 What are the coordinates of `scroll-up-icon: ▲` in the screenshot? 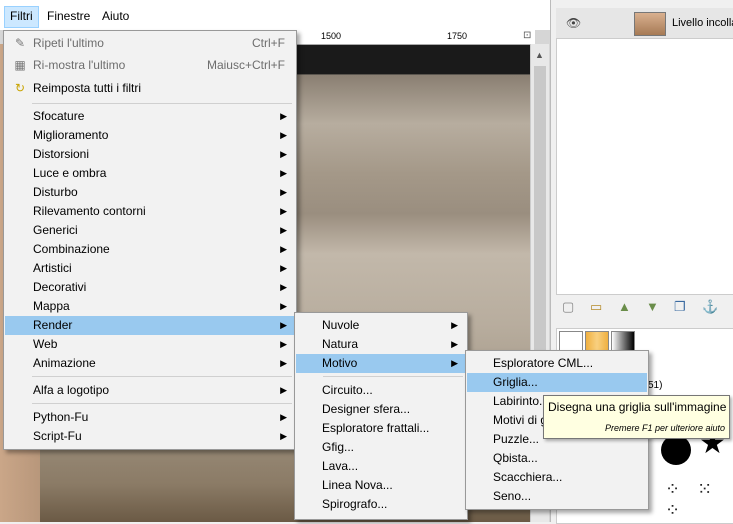 It's located at (539, 55).